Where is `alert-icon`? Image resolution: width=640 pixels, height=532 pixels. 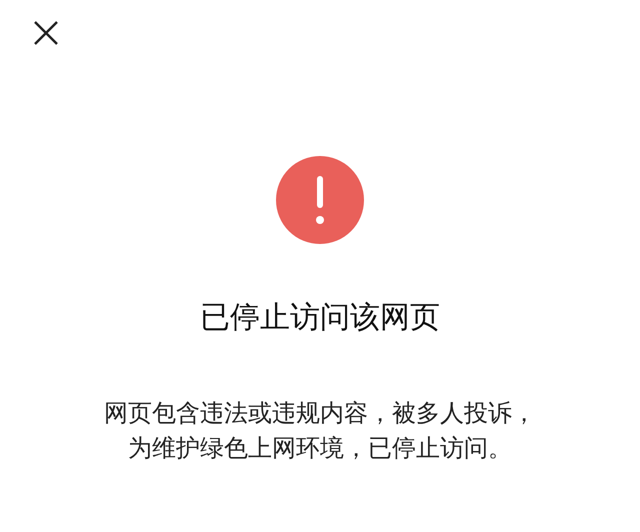 alert-icon is located at coordinates (320, 200).